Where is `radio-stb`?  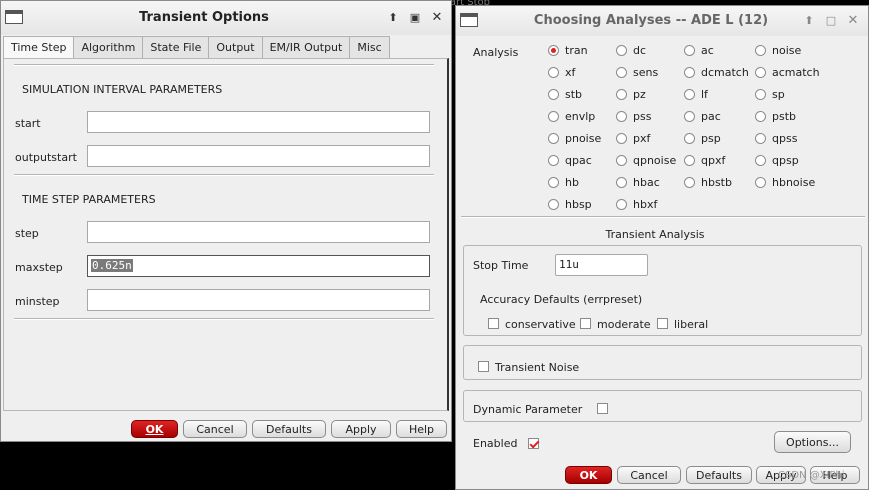 radio-stb is located at coordinates (553, 94).